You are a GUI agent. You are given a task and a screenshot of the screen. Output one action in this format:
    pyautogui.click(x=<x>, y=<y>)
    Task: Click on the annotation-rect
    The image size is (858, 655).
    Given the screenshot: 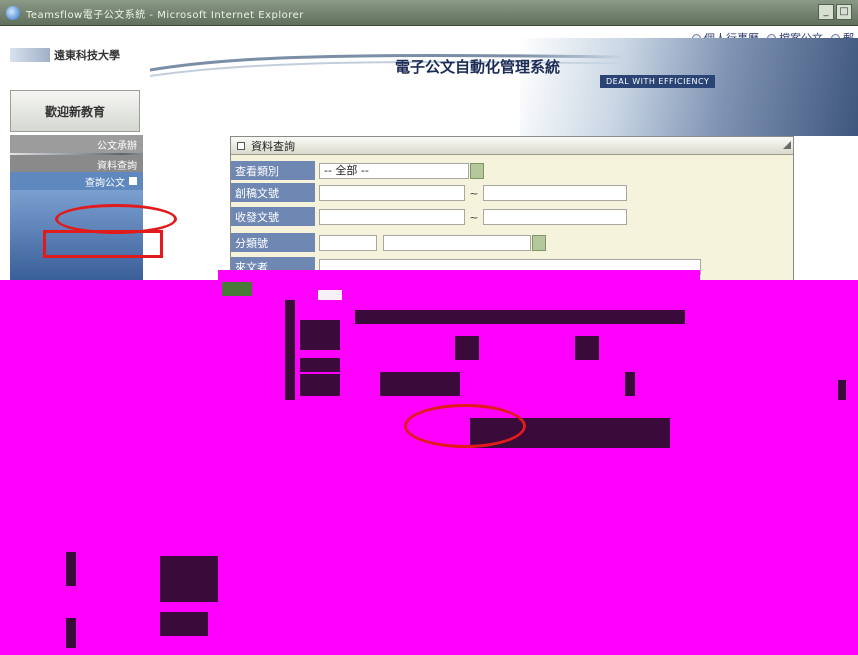 What is the action you would take?
    pyautogui.click(x=103, y=244)
    